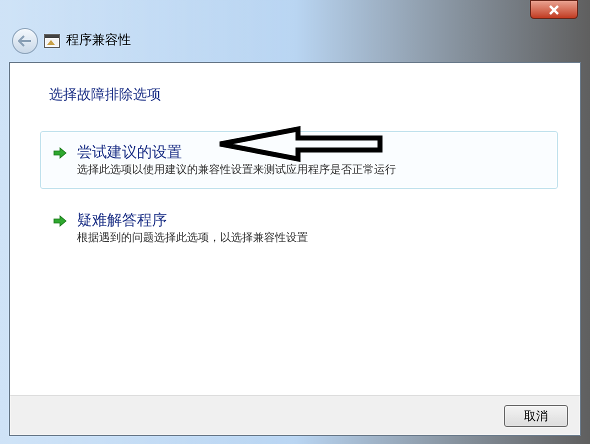  I want to click on cancel-button: 取消, so click(536, 415).